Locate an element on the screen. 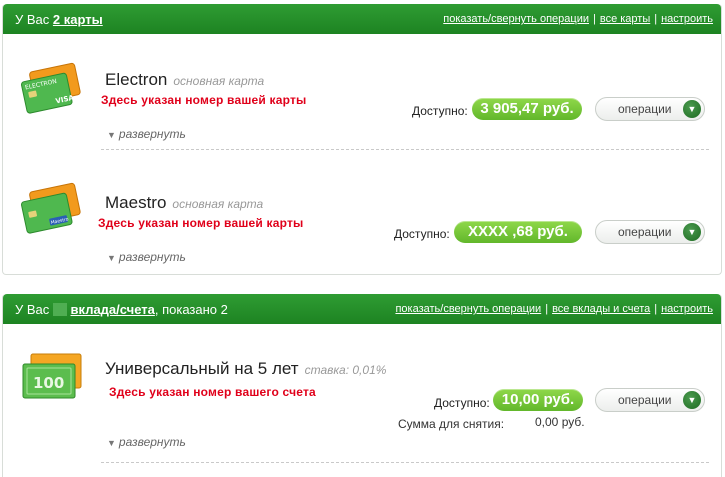 Image resolution: width=725 pixels, height=477 pixels. hidden-count-mask is located at coordinates (59, 309).